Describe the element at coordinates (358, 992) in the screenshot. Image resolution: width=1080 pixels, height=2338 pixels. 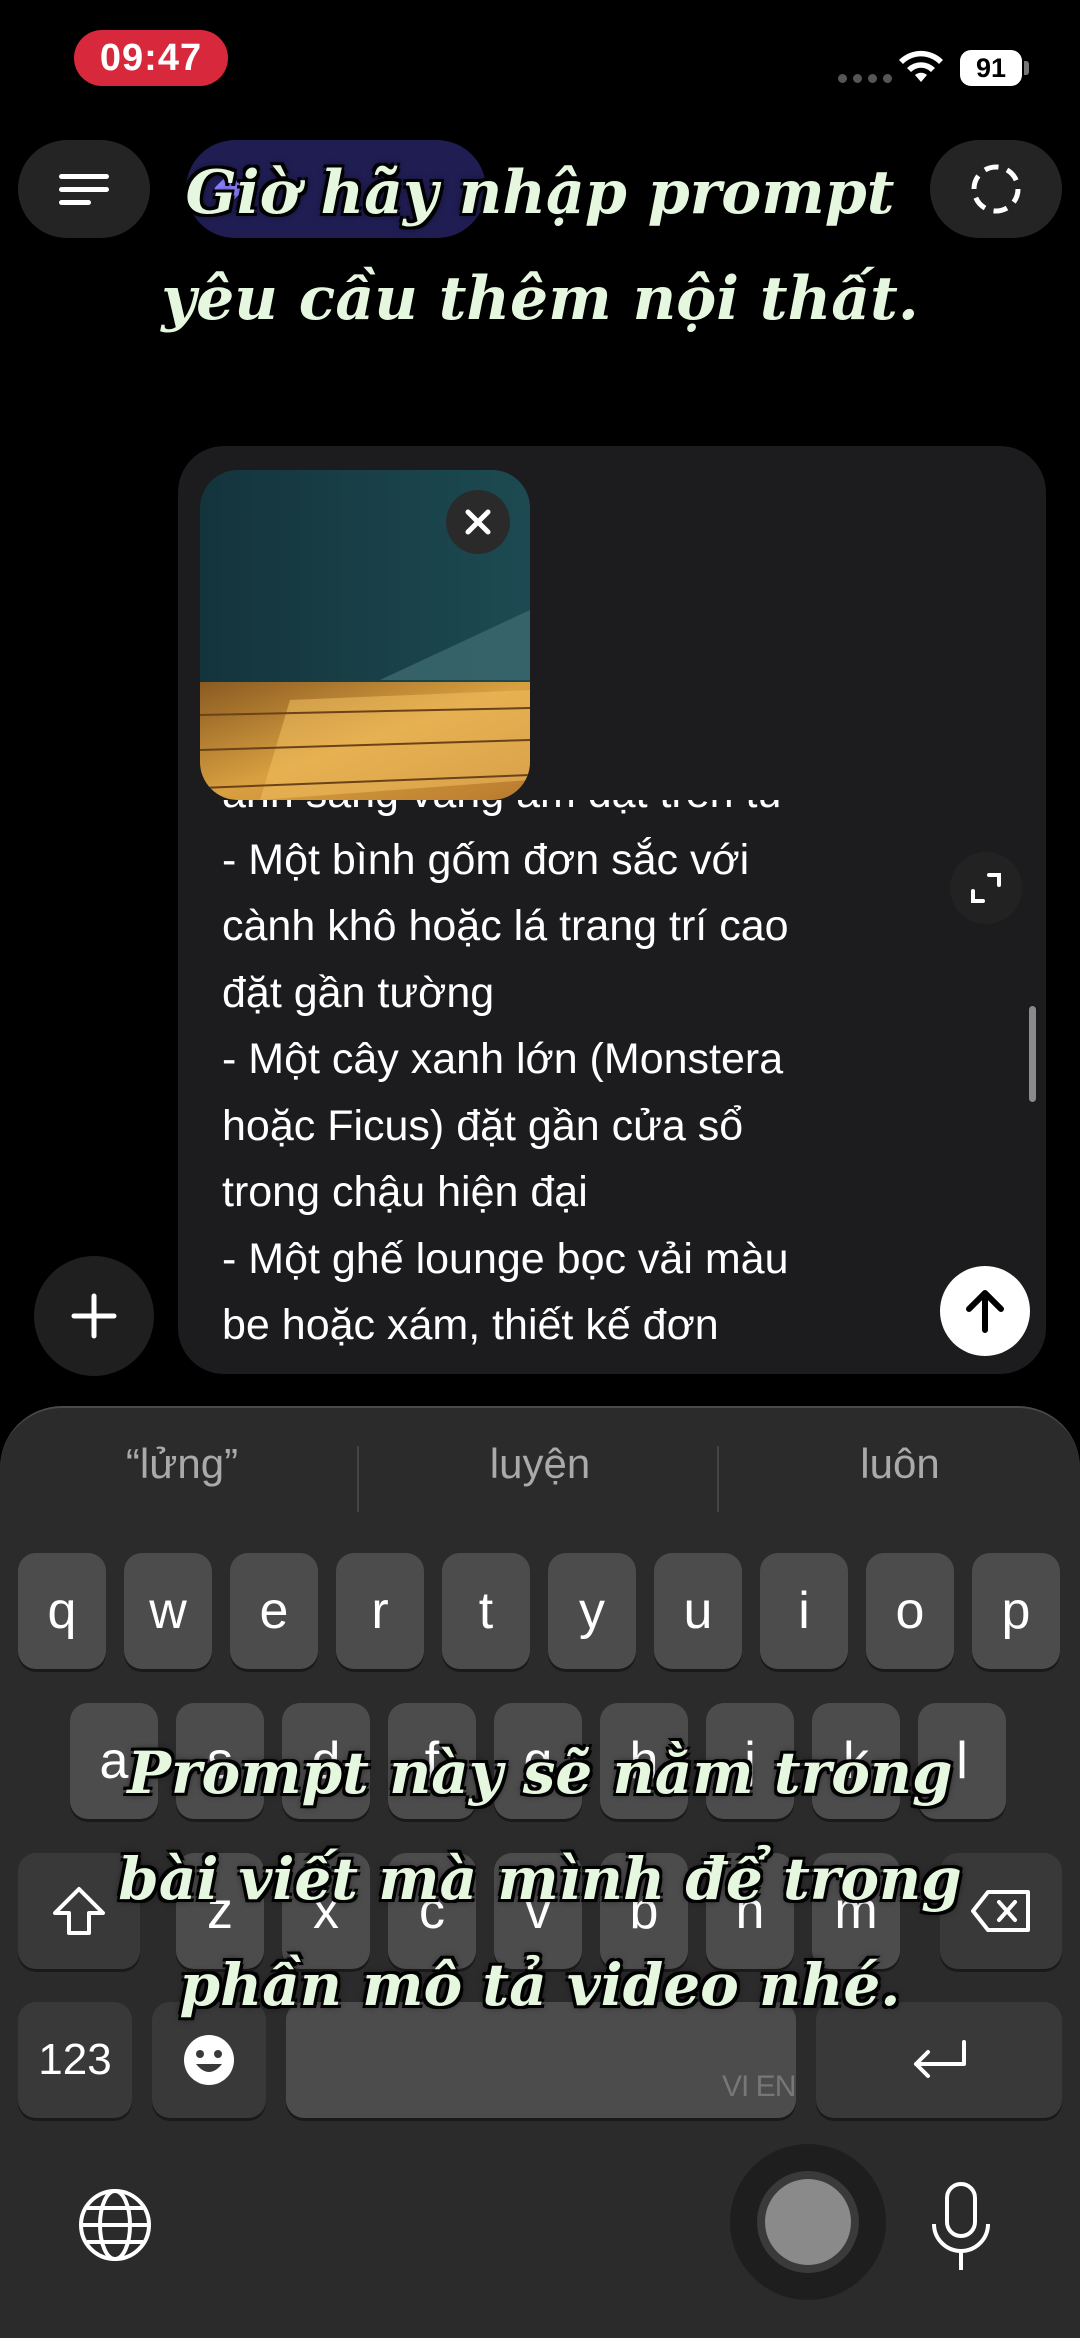
I see `prompt-line: đặt gần tường` at that location.